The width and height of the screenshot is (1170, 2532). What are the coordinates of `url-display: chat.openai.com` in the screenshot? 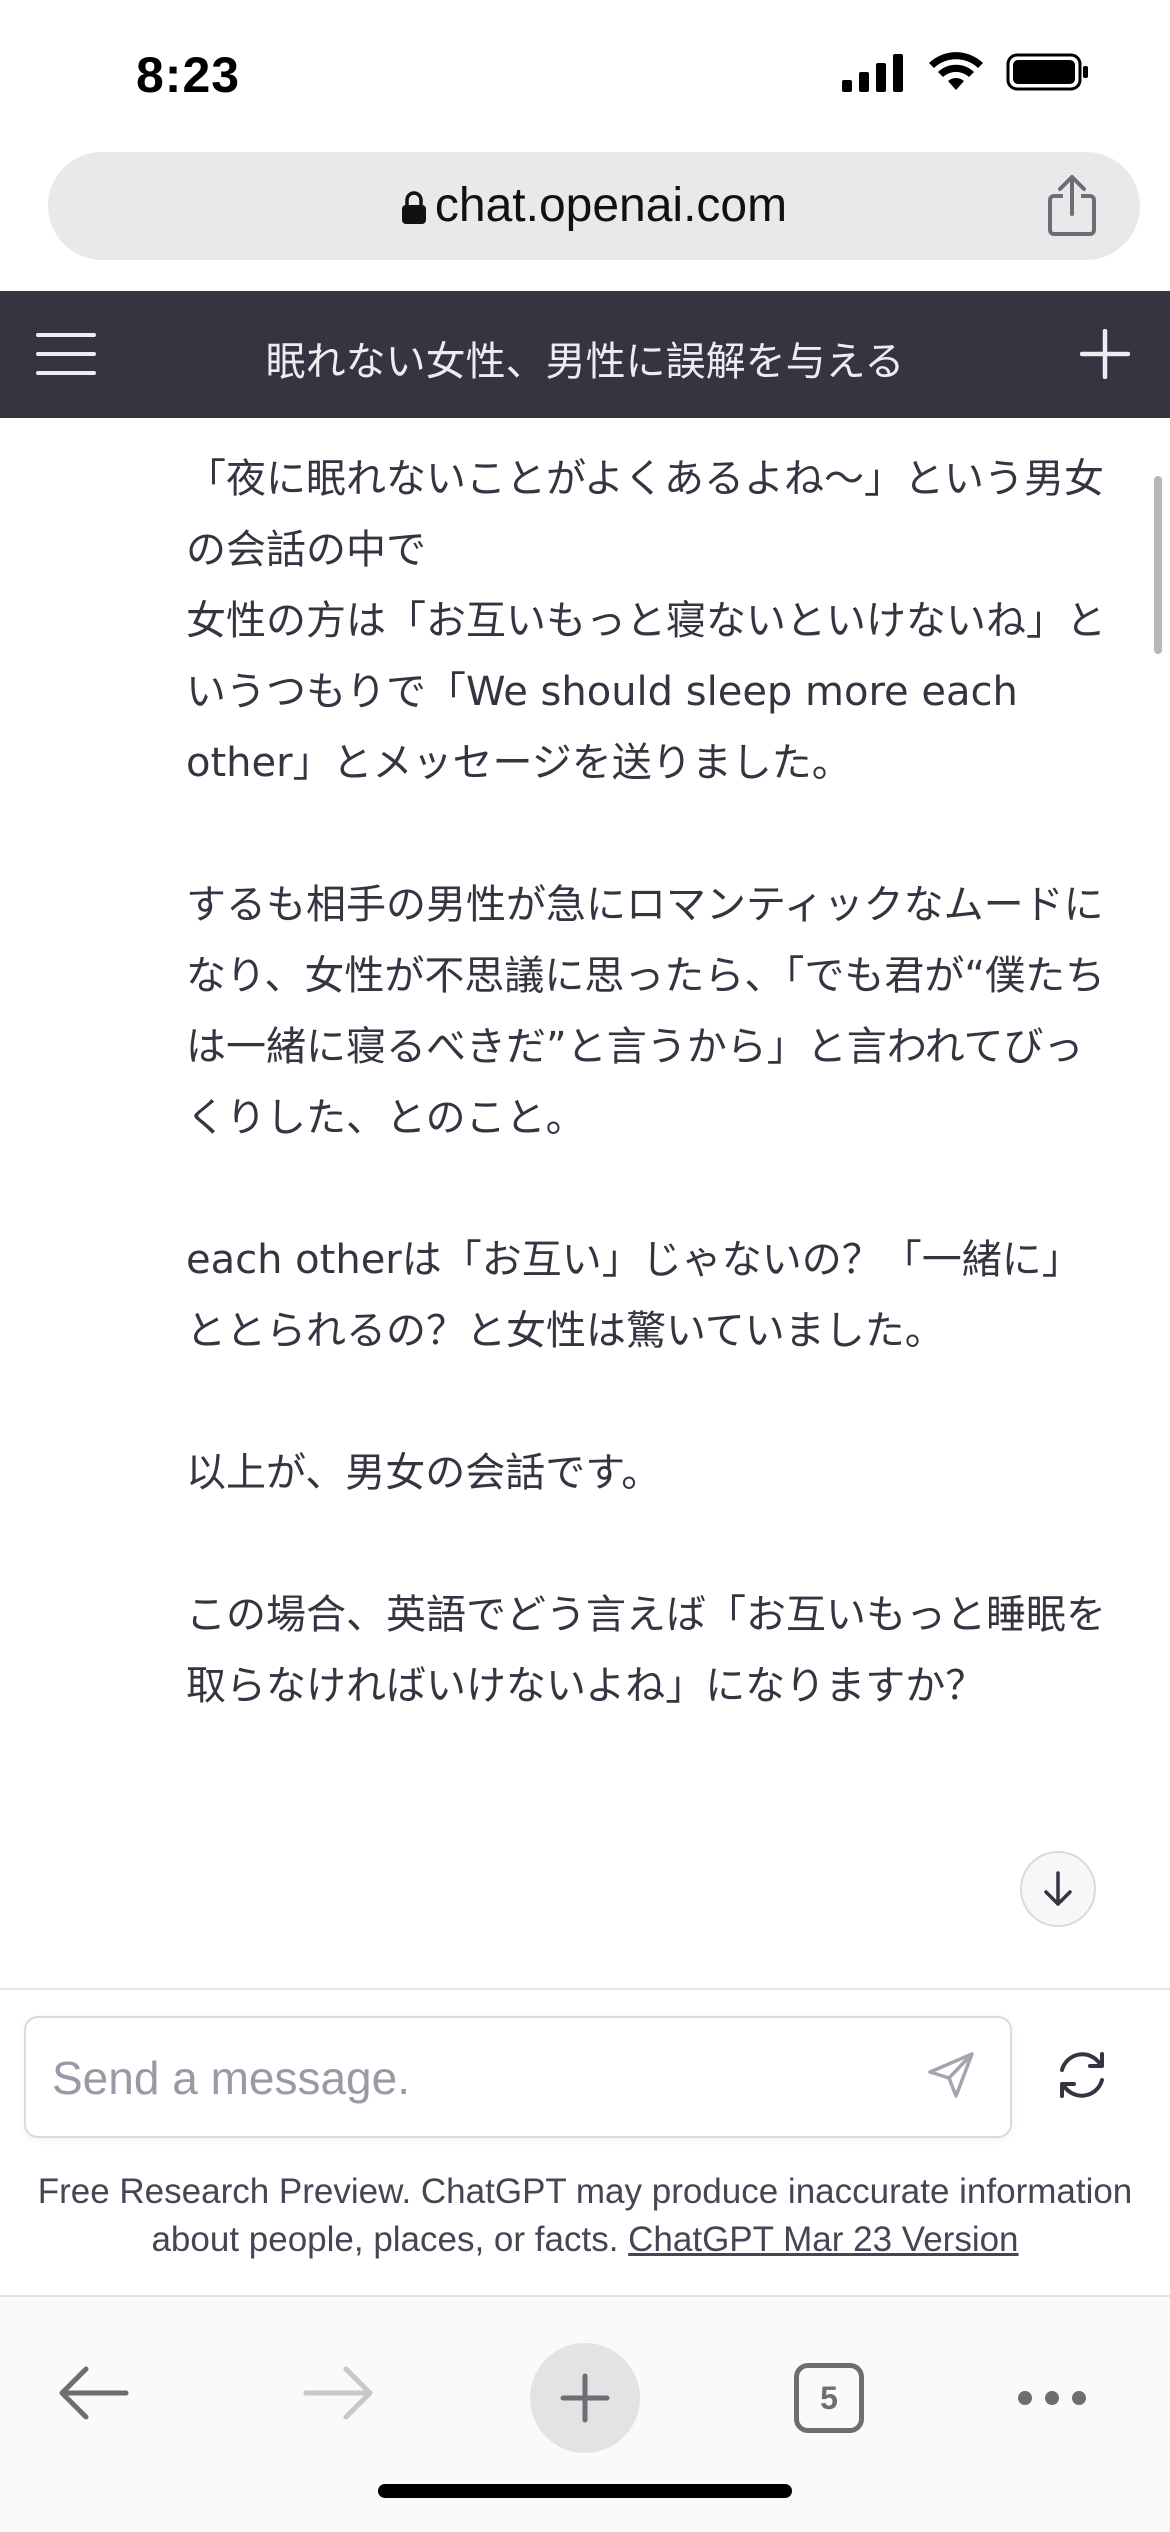 It's located at (594, 205).